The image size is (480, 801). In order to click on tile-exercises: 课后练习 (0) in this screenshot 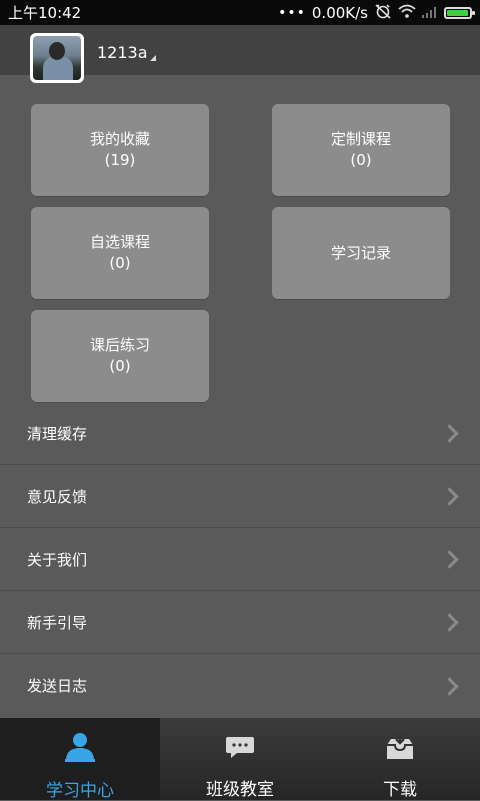, I will do `click(120, 356)`.